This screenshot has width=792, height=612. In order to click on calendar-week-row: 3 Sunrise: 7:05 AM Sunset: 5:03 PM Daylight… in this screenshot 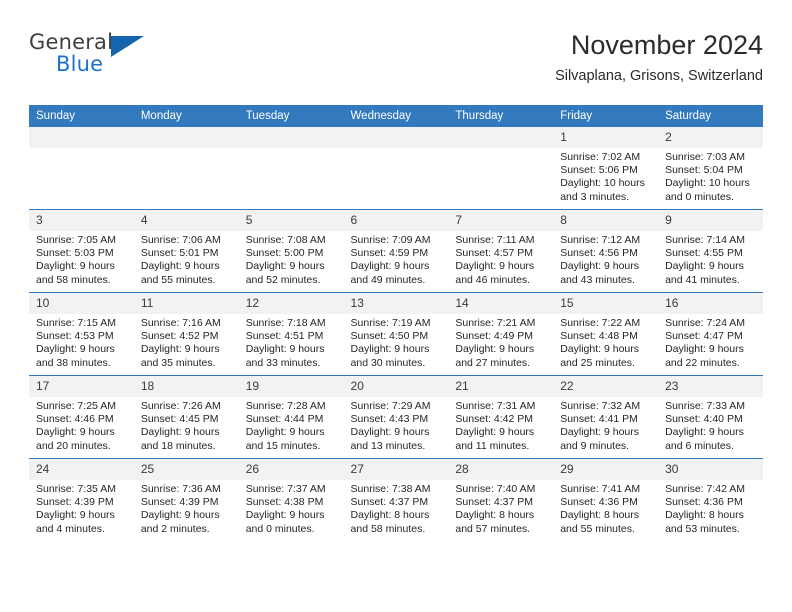, I will do `click(396, 251)`.